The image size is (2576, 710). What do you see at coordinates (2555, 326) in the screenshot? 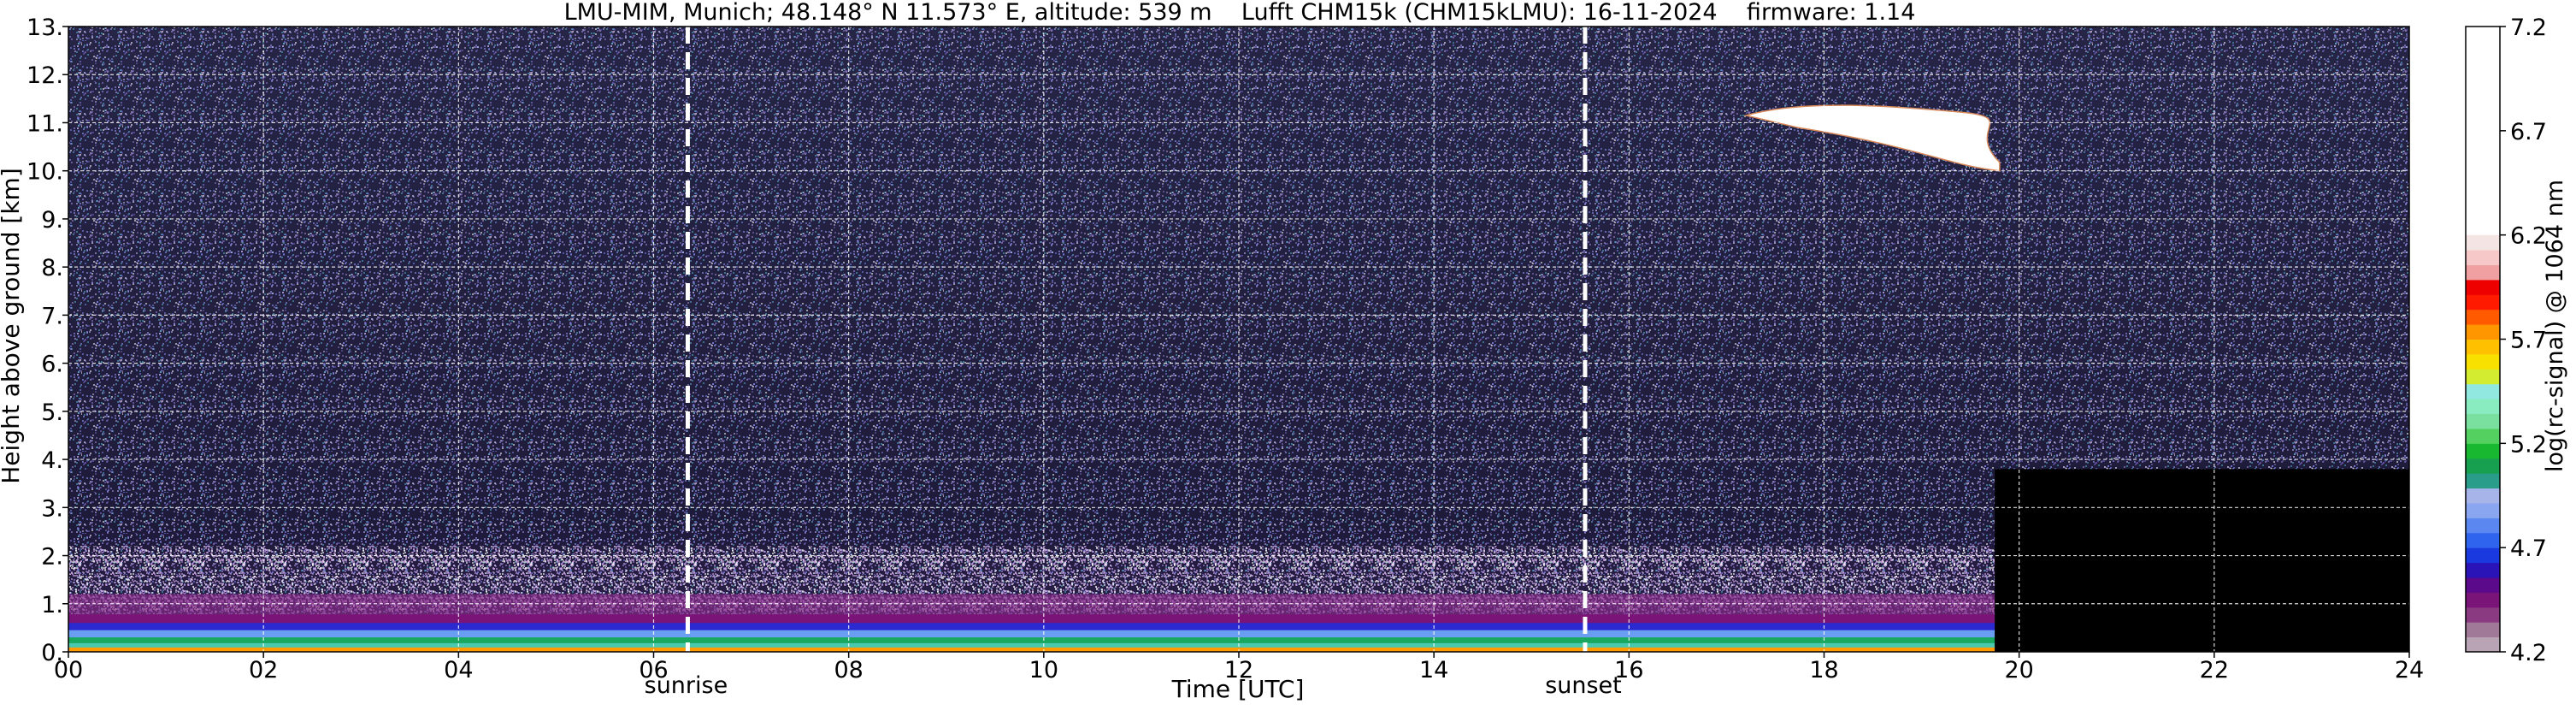
I see `colorbar-label: log(rc-signal) @ 1064 nm` at bounding box center [2555, 326].